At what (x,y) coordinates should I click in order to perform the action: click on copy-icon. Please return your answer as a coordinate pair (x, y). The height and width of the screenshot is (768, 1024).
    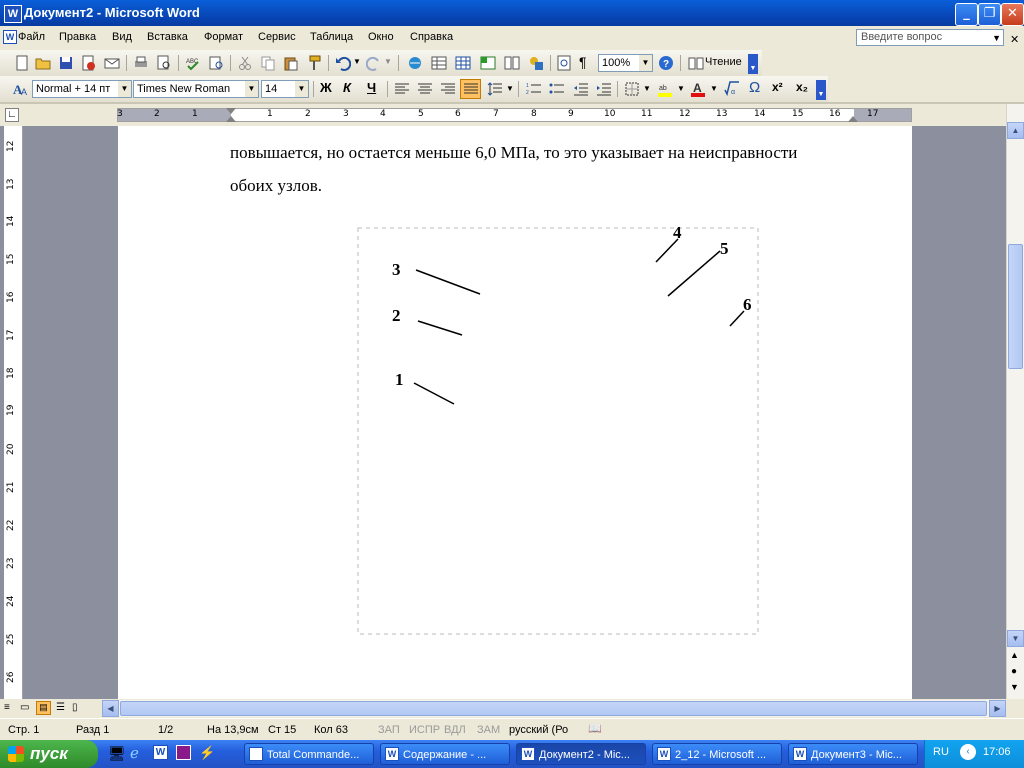
    Looking at the image, I should click on (268, 63).